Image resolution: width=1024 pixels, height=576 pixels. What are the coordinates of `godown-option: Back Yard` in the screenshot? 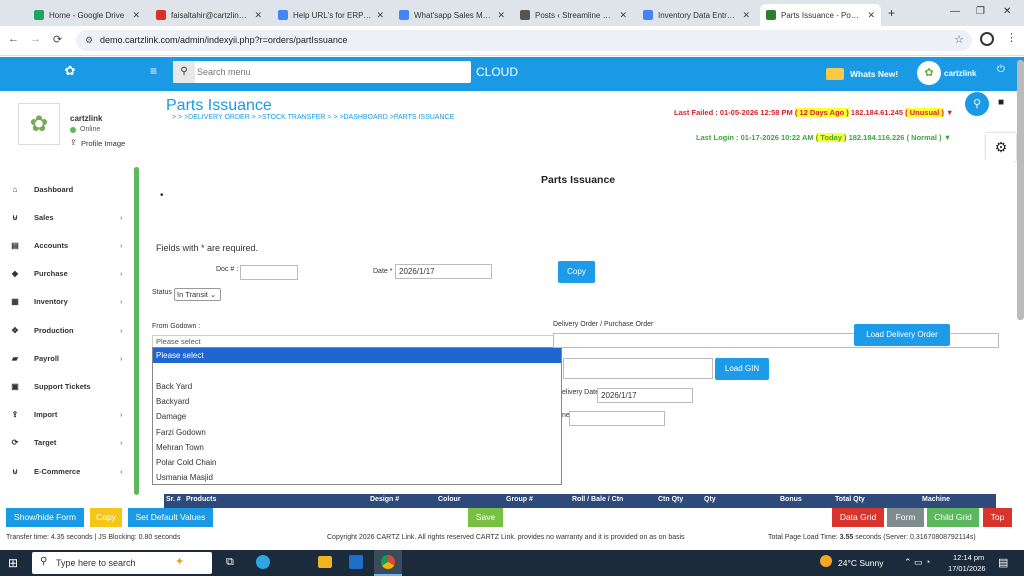 It's located at (357, 386).